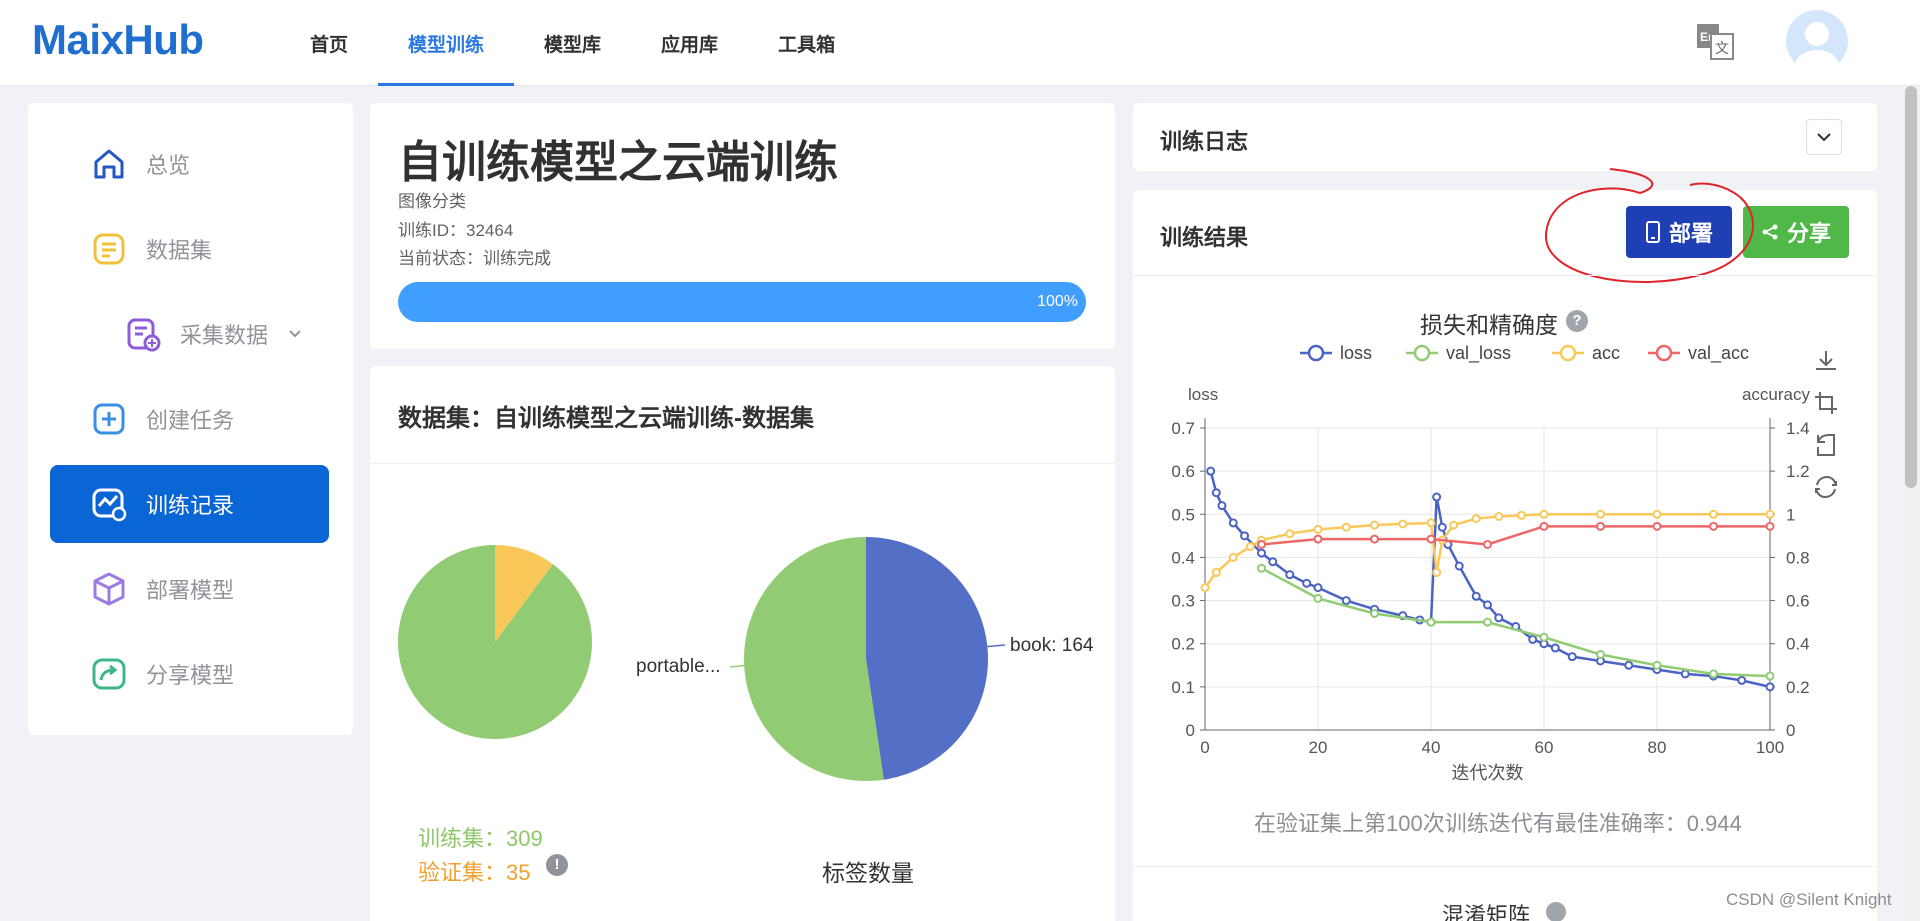 This screenshot has height=921, width=1920. Describe the element at coordinates (1911, 503) in the screenshot. I see `page-scrollbar` at that location.